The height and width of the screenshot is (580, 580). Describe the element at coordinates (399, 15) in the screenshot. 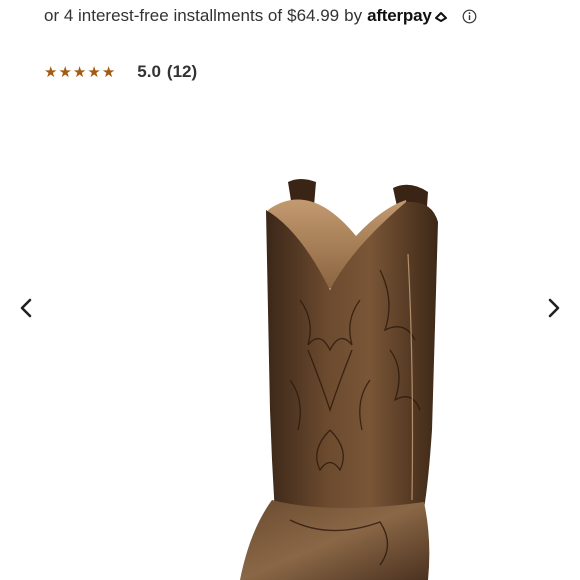

I see `afterpay-wordmark: afterpay` at that location.